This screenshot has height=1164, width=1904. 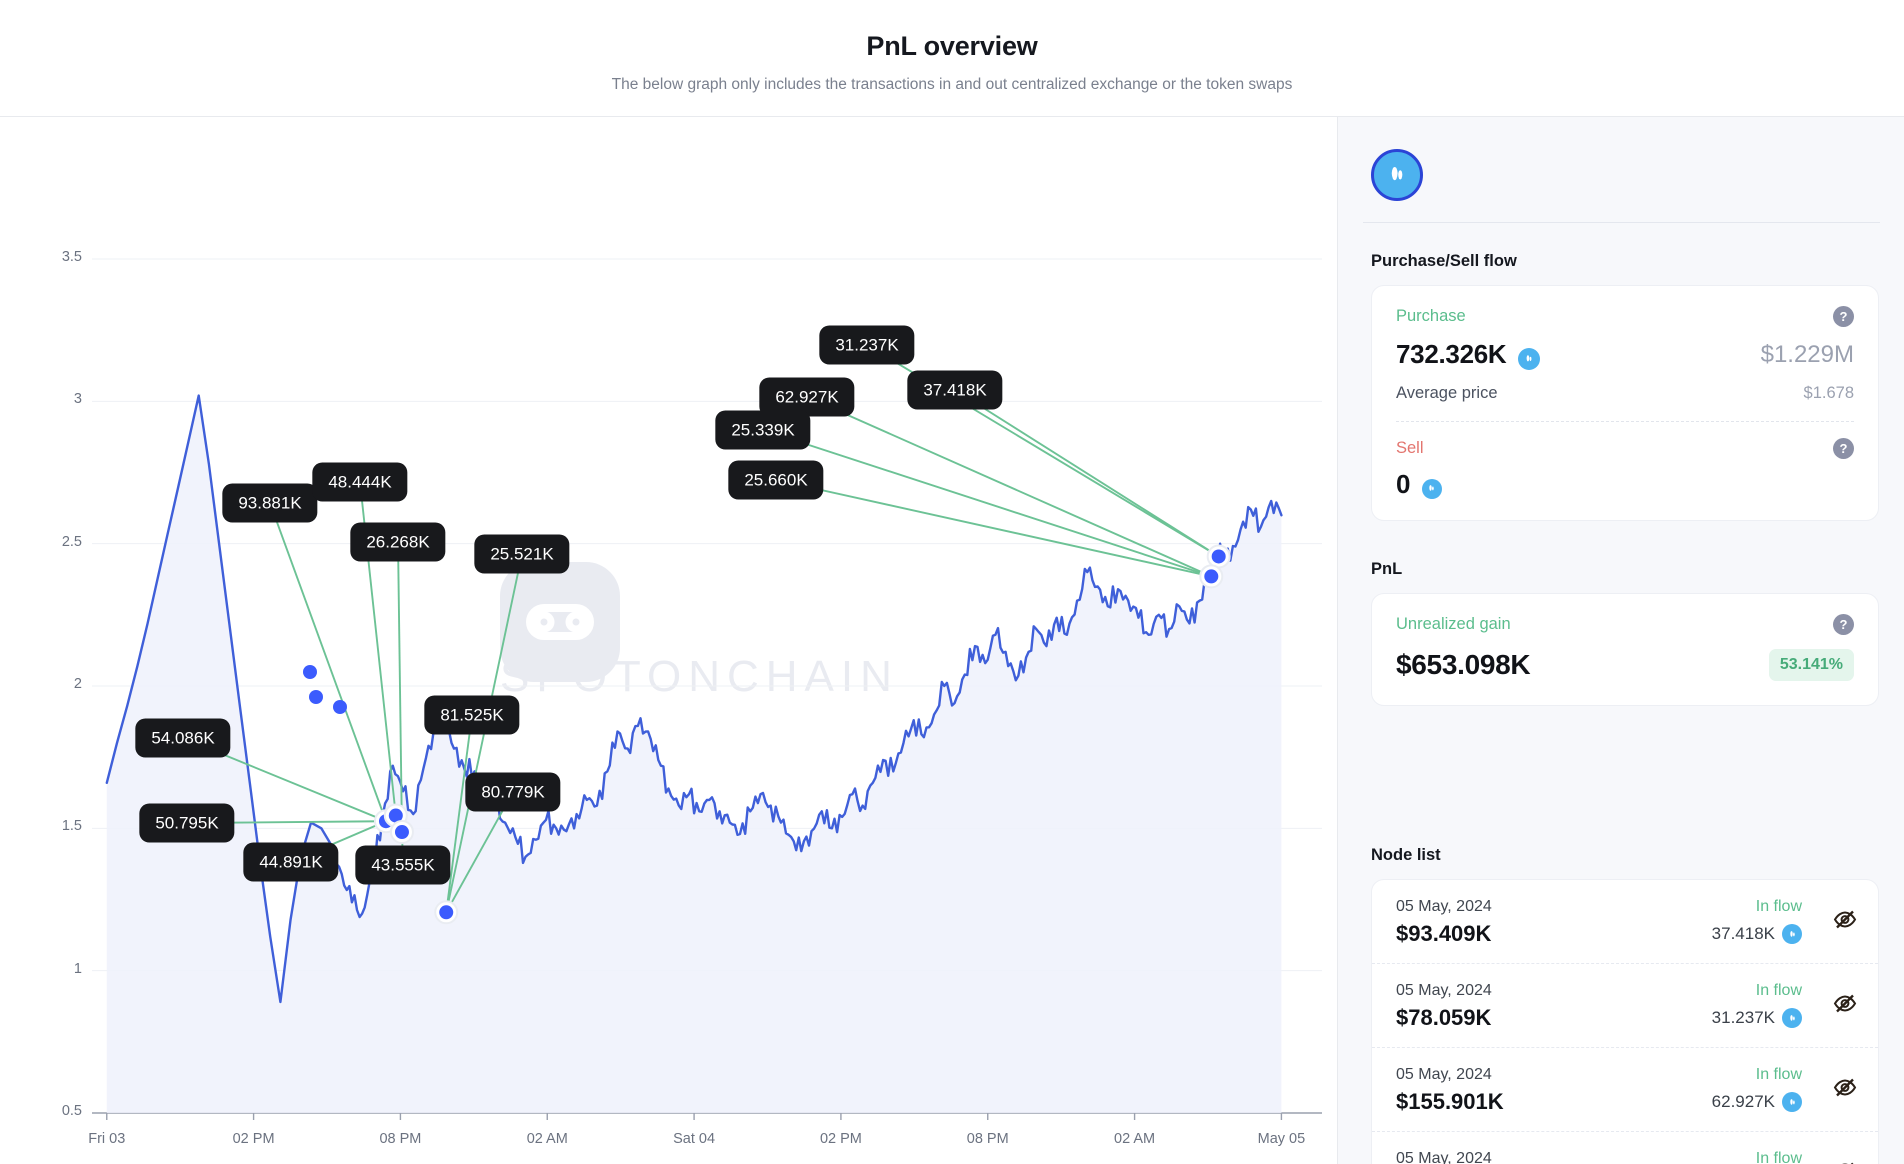 What do you see at coordinates (71, 826) in the screenshot?
I see `y-axis-tick: 1.5` at bounding box center [71, 826].